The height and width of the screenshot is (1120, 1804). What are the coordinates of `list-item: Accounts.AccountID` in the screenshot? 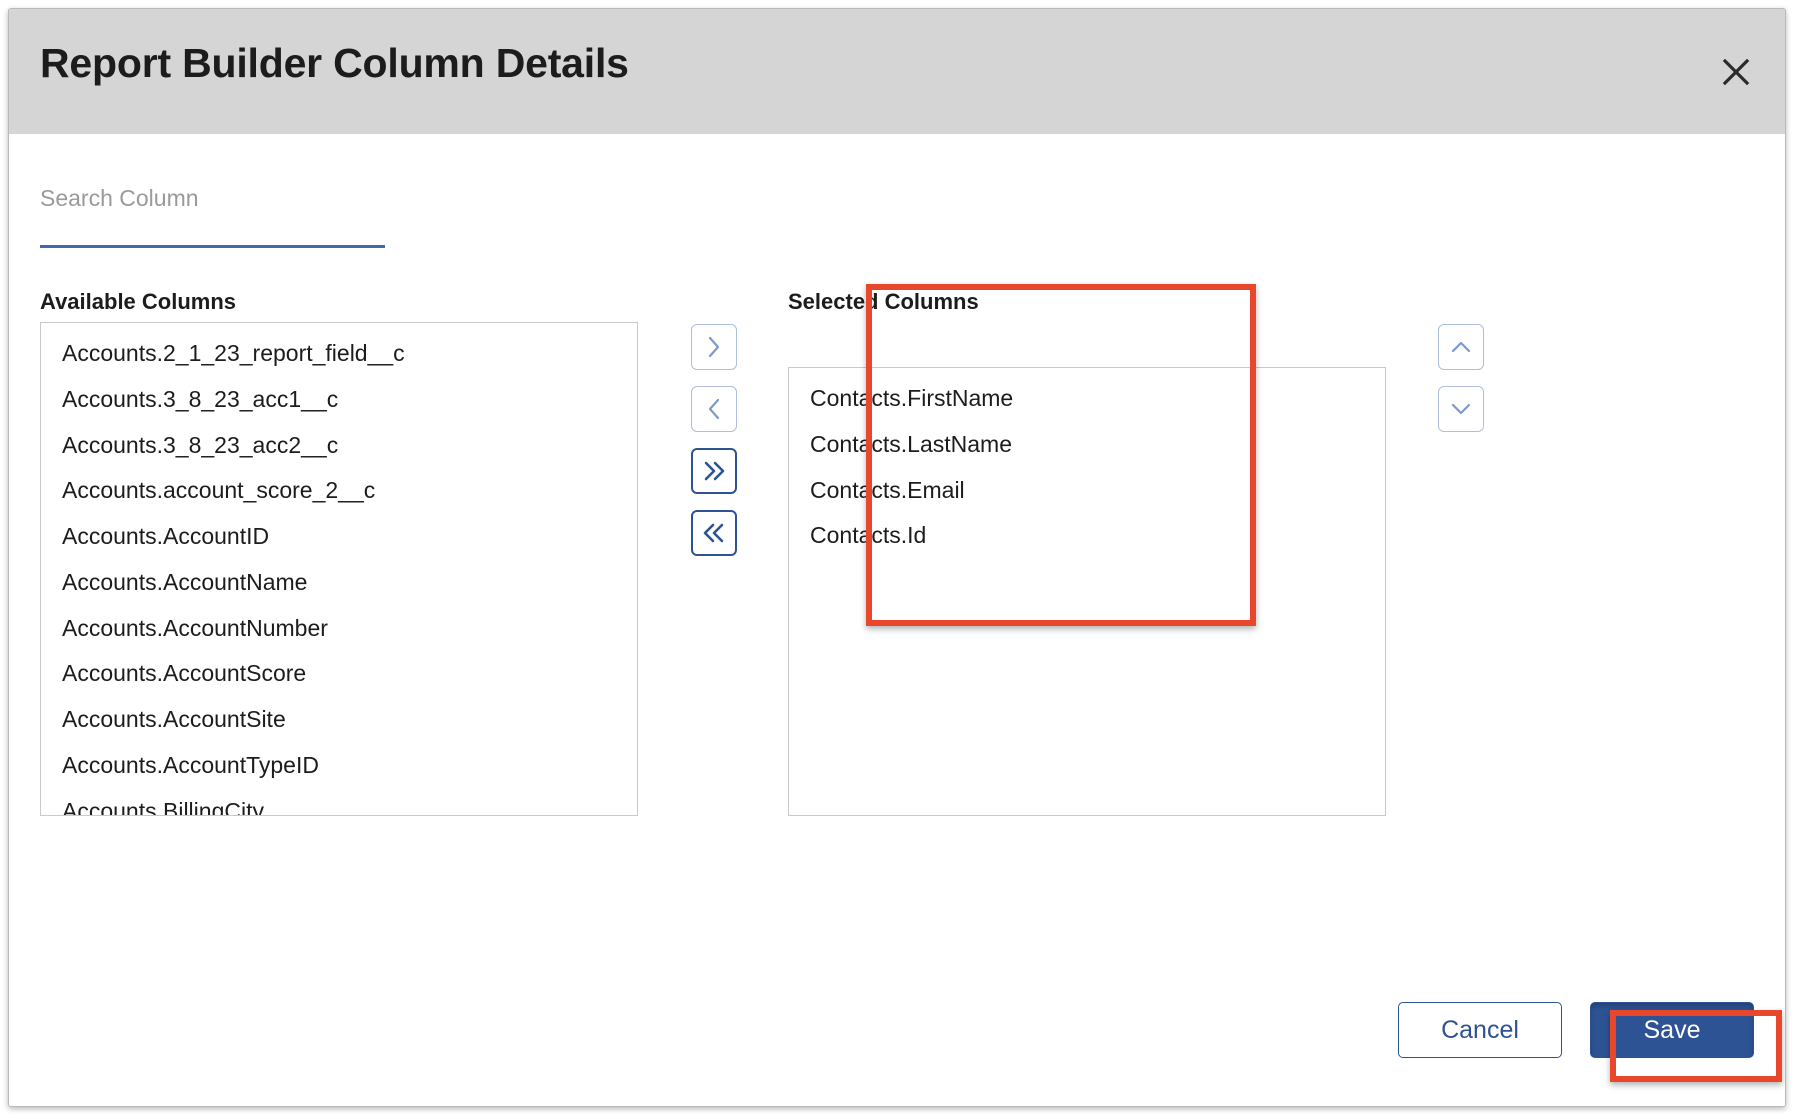 It's located at (339, 537).